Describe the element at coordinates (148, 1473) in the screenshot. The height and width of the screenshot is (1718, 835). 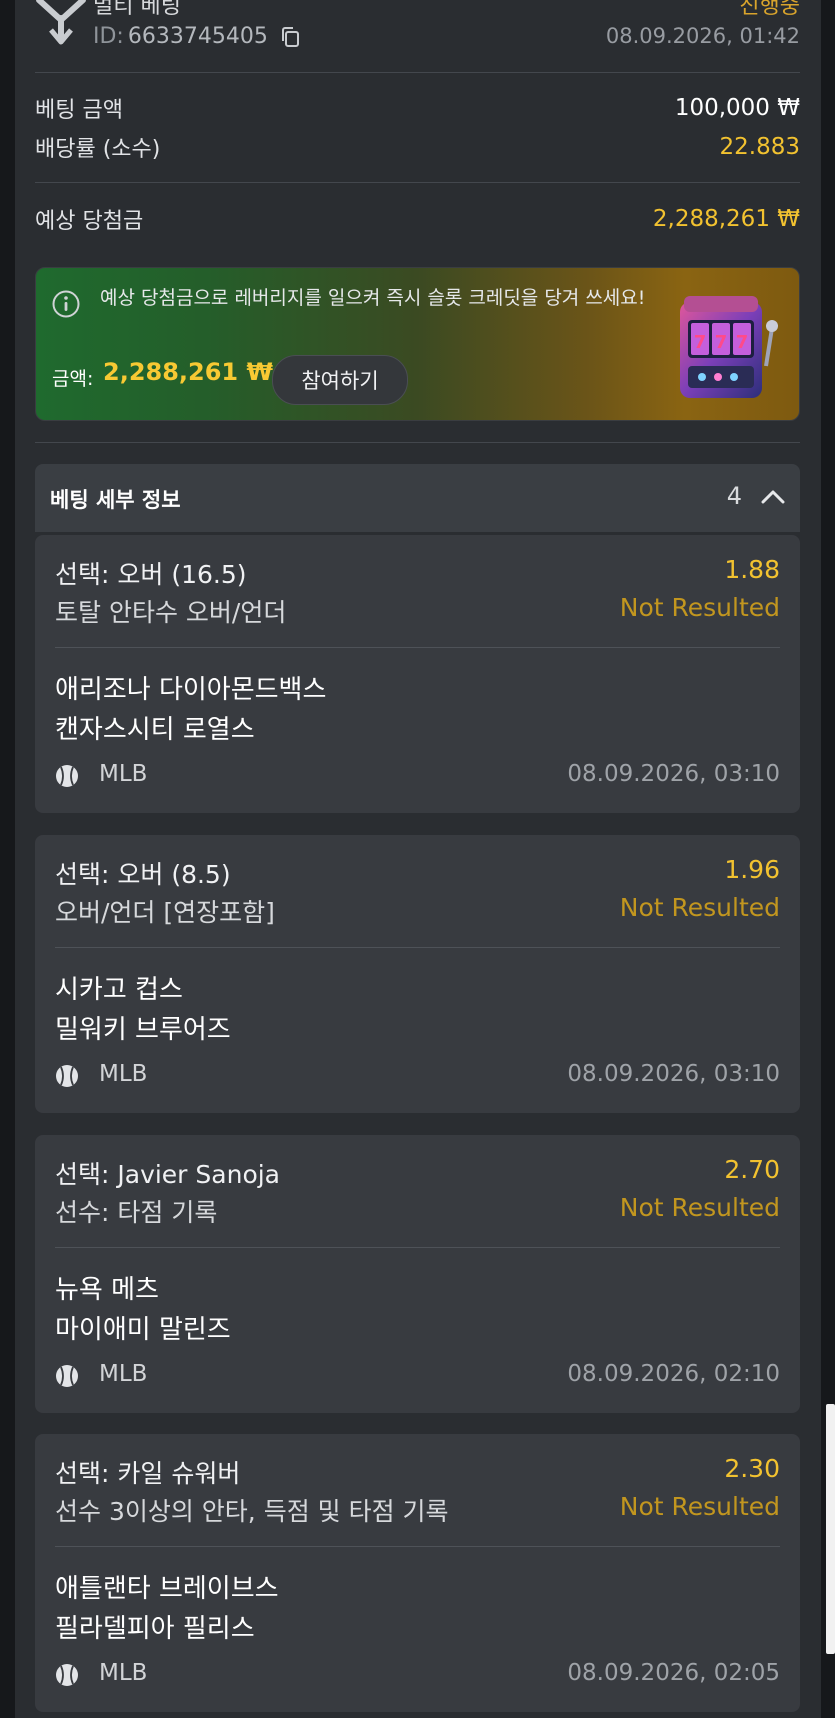
I see `selection-label: 선택: 카일 슈워버` at that location.